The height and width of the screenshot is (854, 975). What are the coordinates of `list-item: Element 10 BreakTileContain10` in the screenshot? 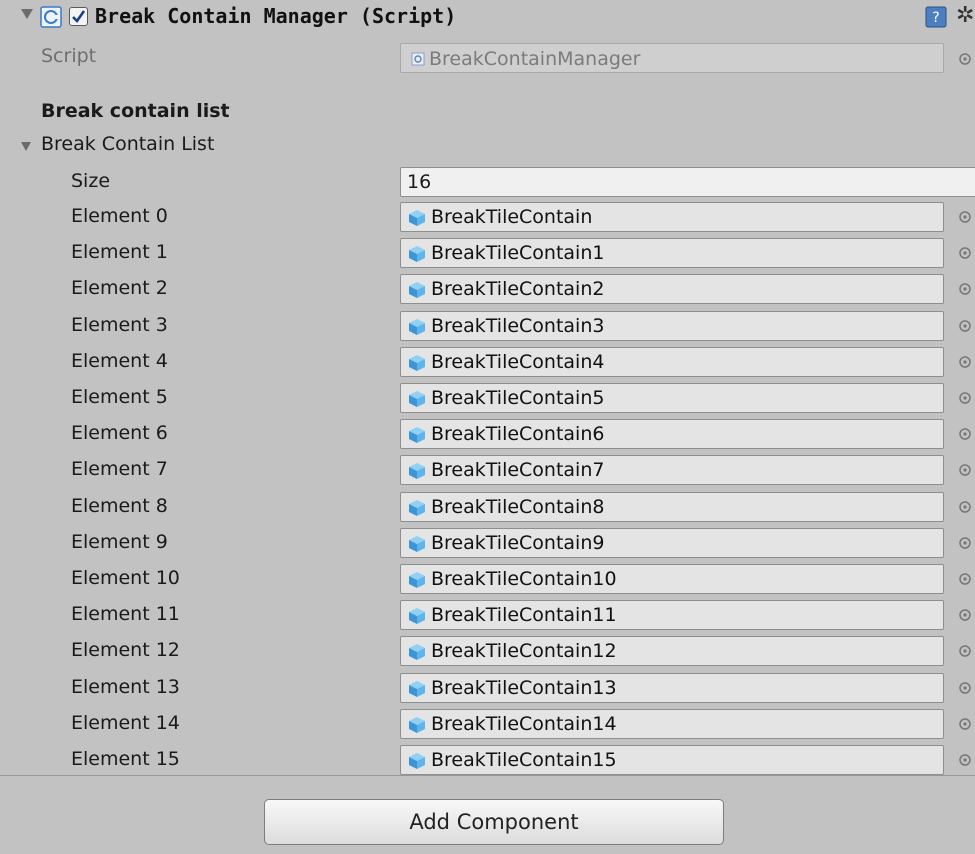 It's located at (487, 581).